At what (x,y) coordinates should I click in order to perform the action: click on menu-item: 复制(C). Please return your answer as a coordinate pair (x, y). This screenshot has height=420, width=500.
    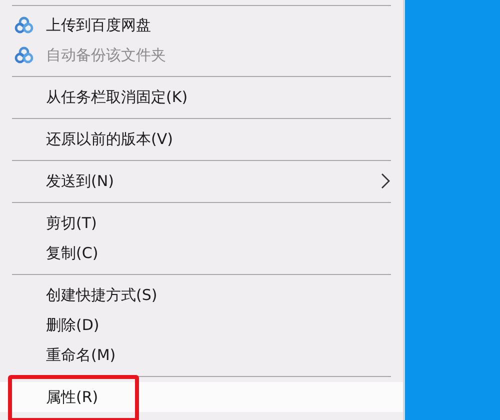
    Looking at the image, I should click on (201, 253).